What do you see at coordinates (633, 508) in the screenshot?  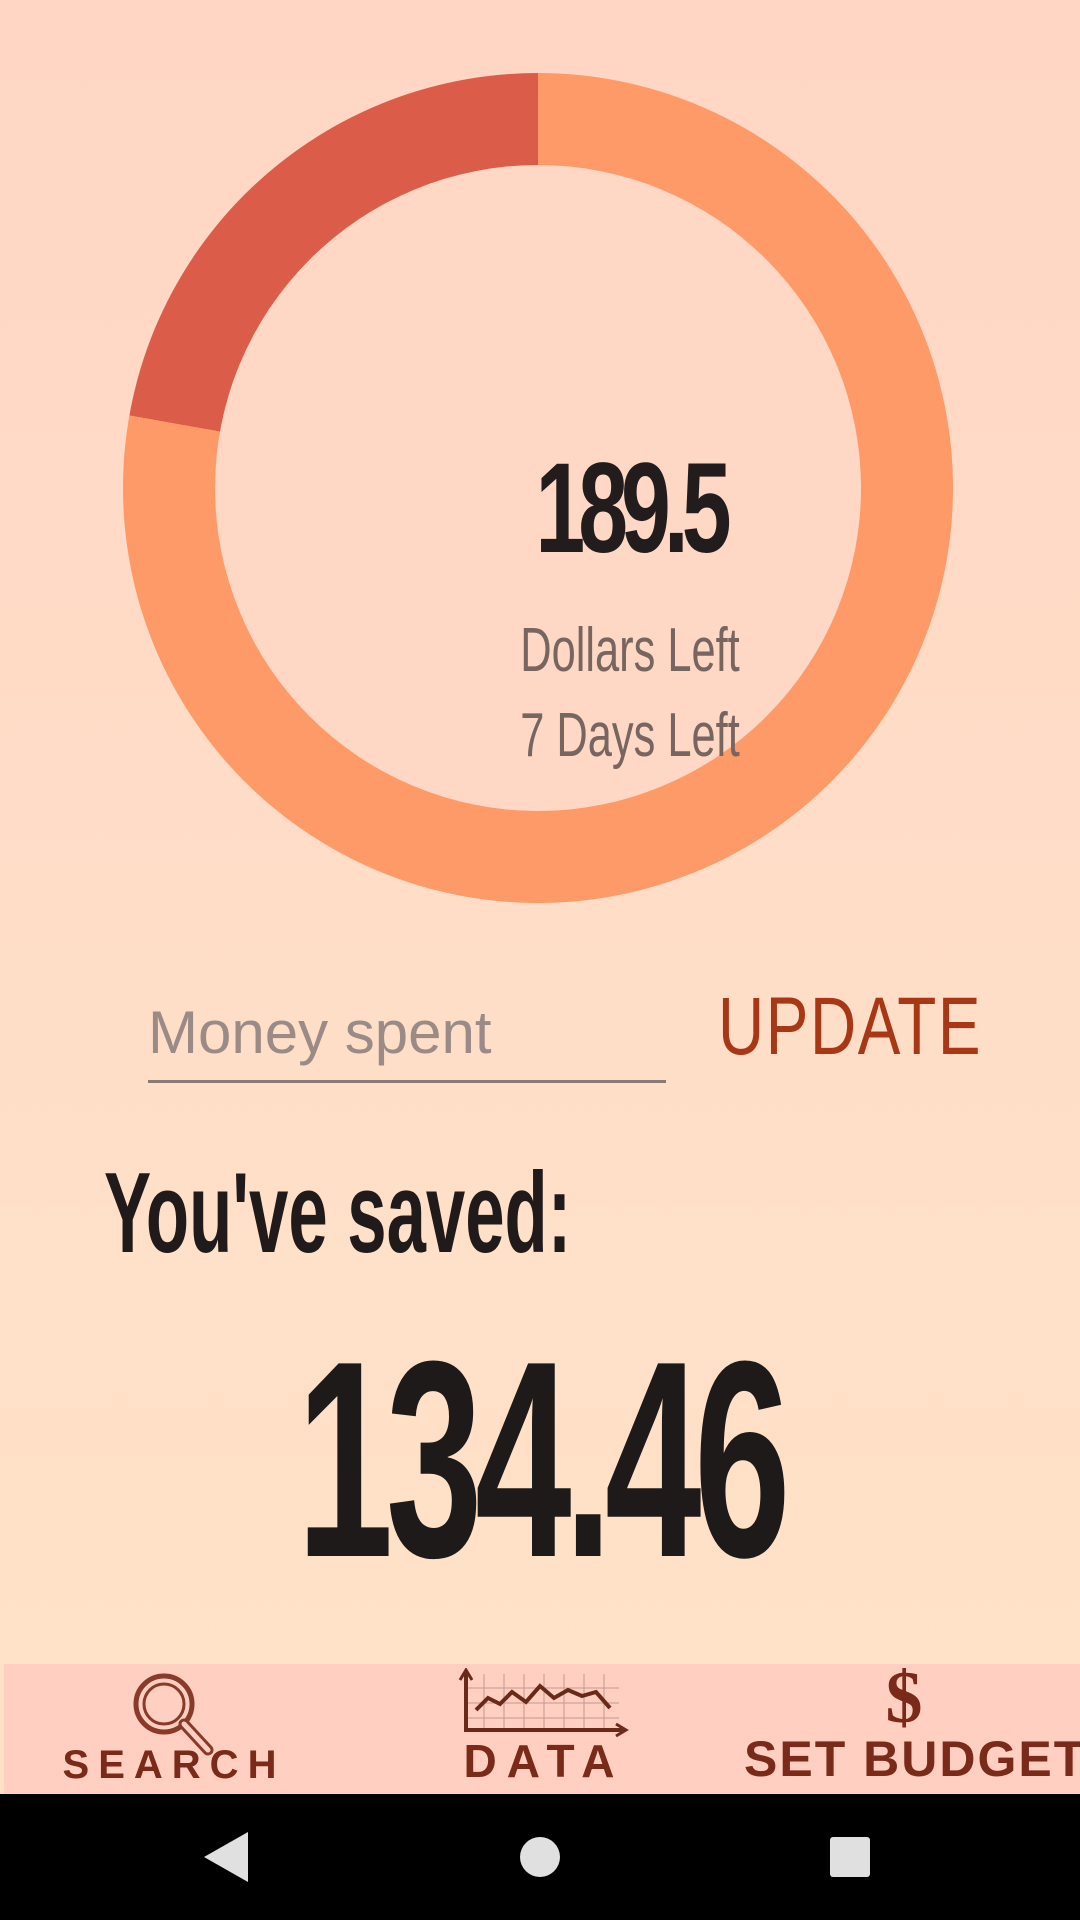 I see `remaining-amount: 189.5` at bounding box center [633, 508].